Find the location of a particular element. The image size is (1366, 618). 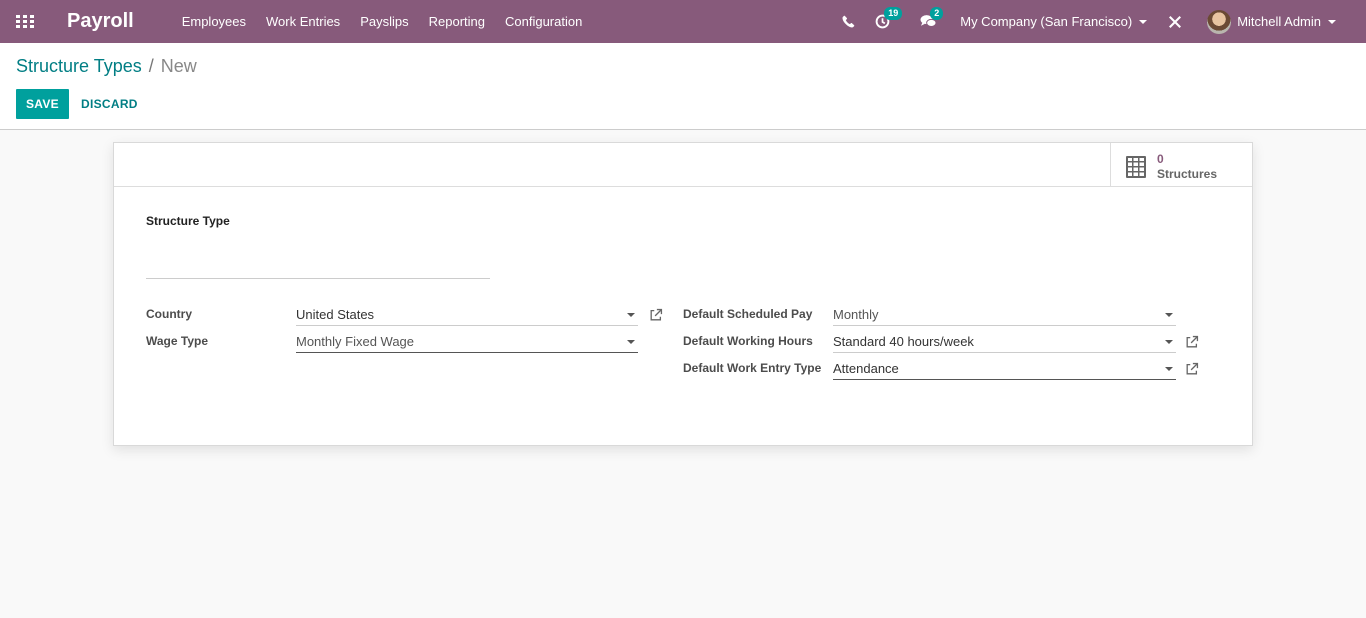

company-name: My Company (San Francisco) is located at coordinates (1046, 21).